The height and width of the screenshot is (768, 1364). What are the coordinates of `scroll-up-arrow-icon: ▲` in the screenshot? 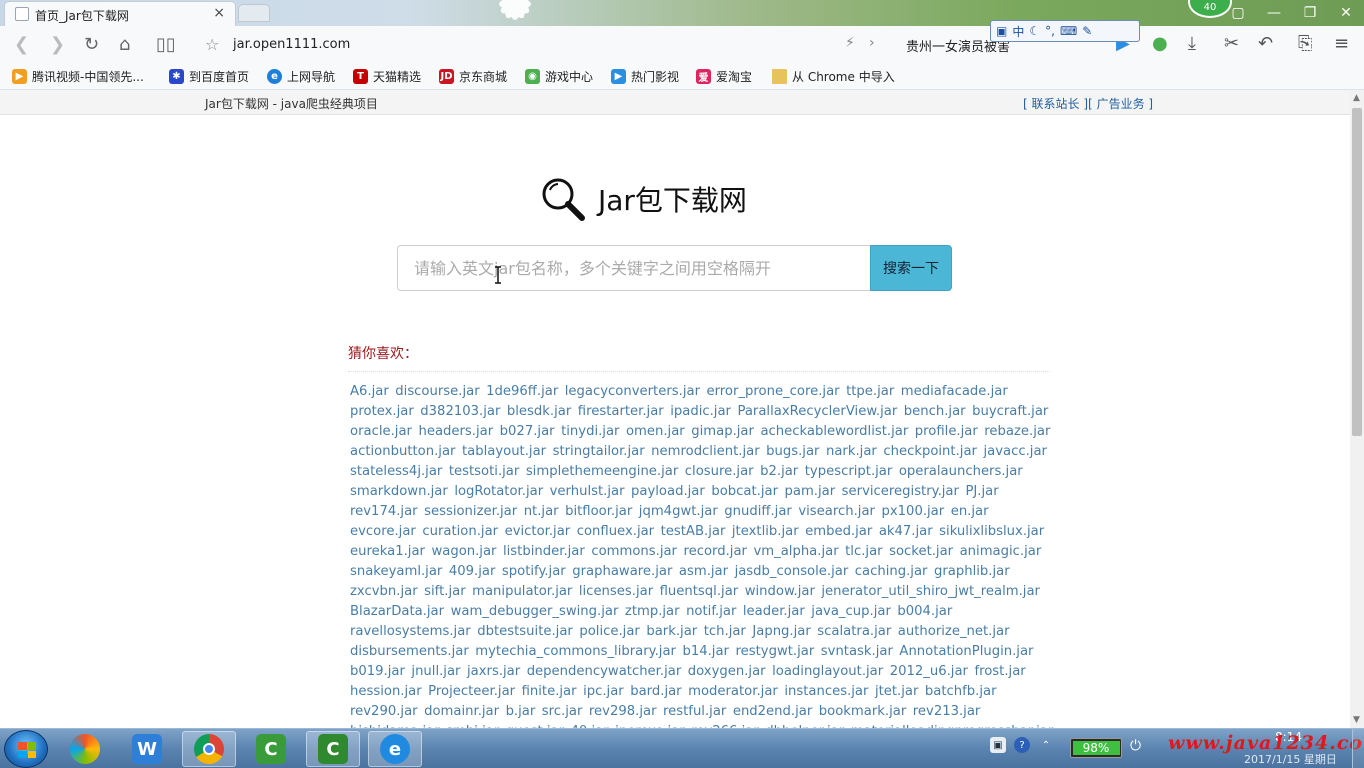 It's located at (1356, 98).